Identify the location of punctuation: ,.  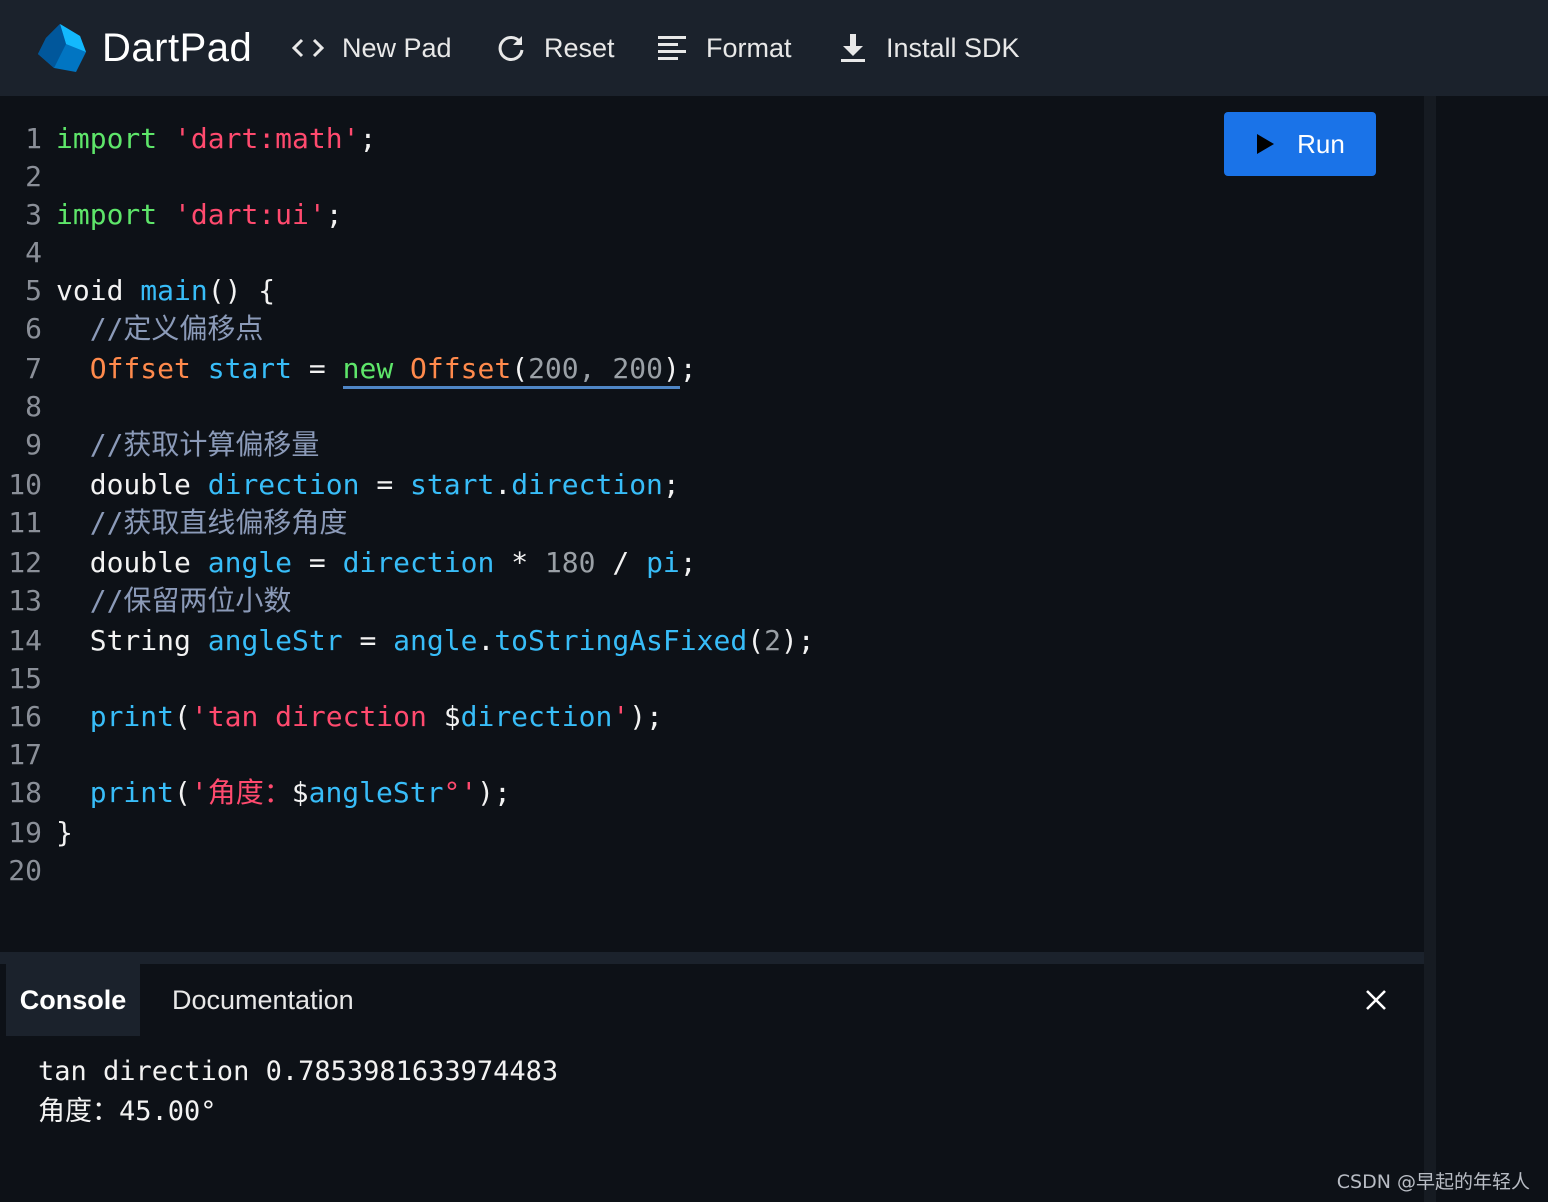
(595, 368).